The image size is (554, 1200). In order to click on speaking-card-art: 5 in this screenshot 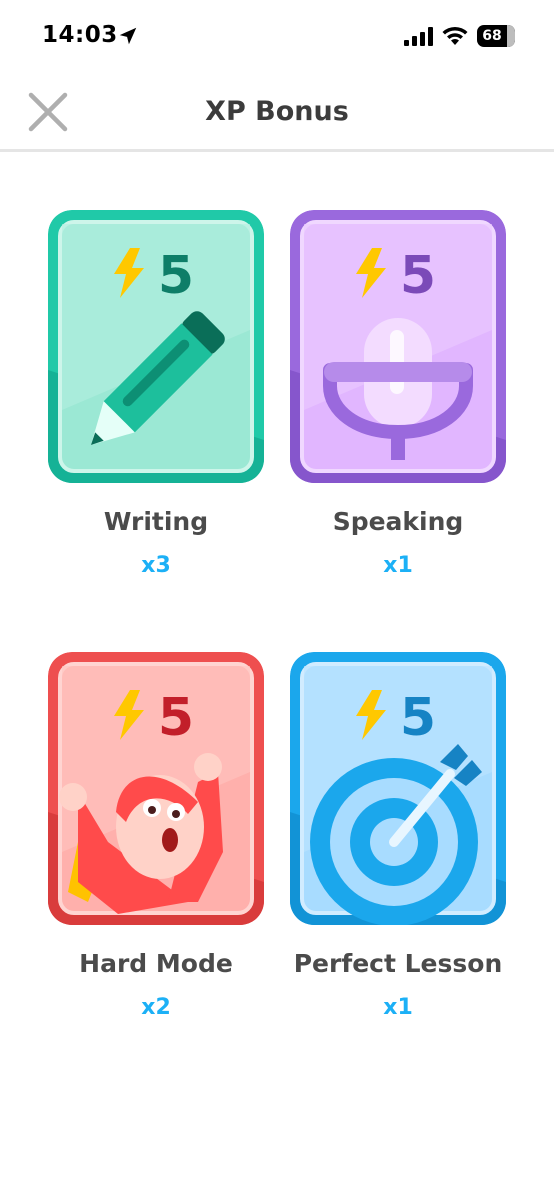, I will do `click(398, 346)`.